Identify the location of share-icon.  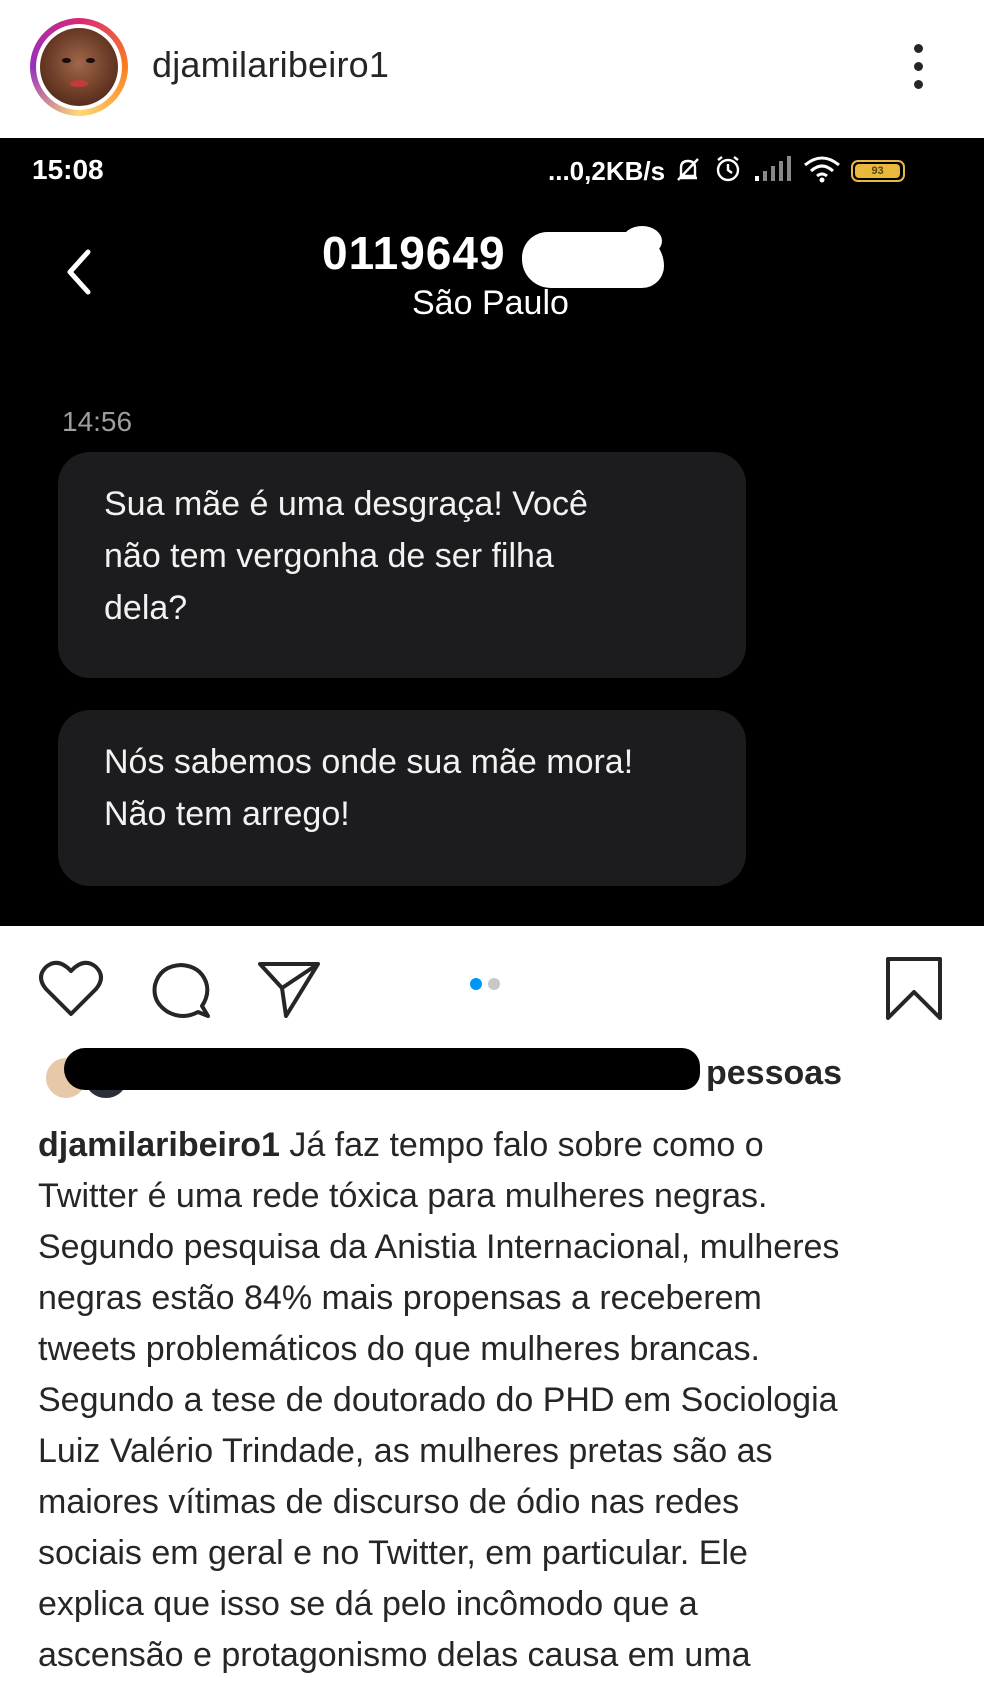
(289, 990).